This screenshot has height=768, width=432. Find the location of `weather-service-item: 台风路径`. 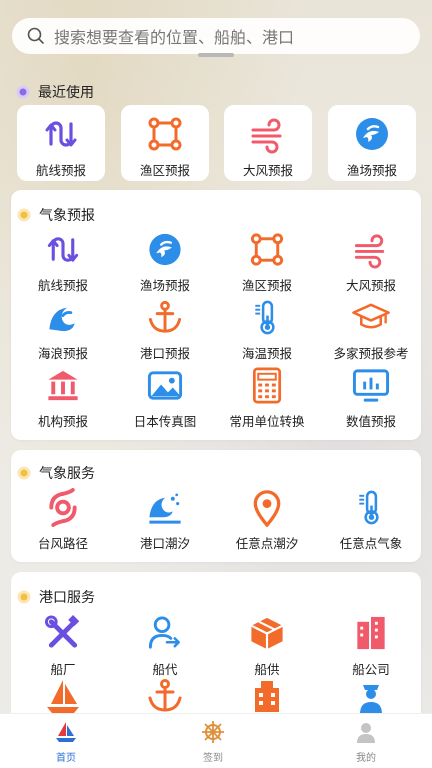

weather-service-item: 台风路径 is located at coordinates (63, 520).